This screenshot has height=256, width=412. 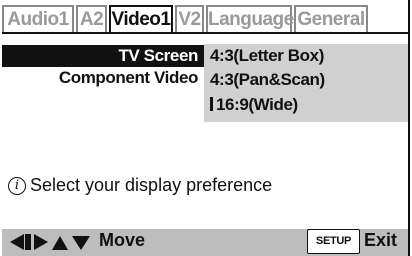 I want to click on arrow-left-icon, so click(x=17, y=242).